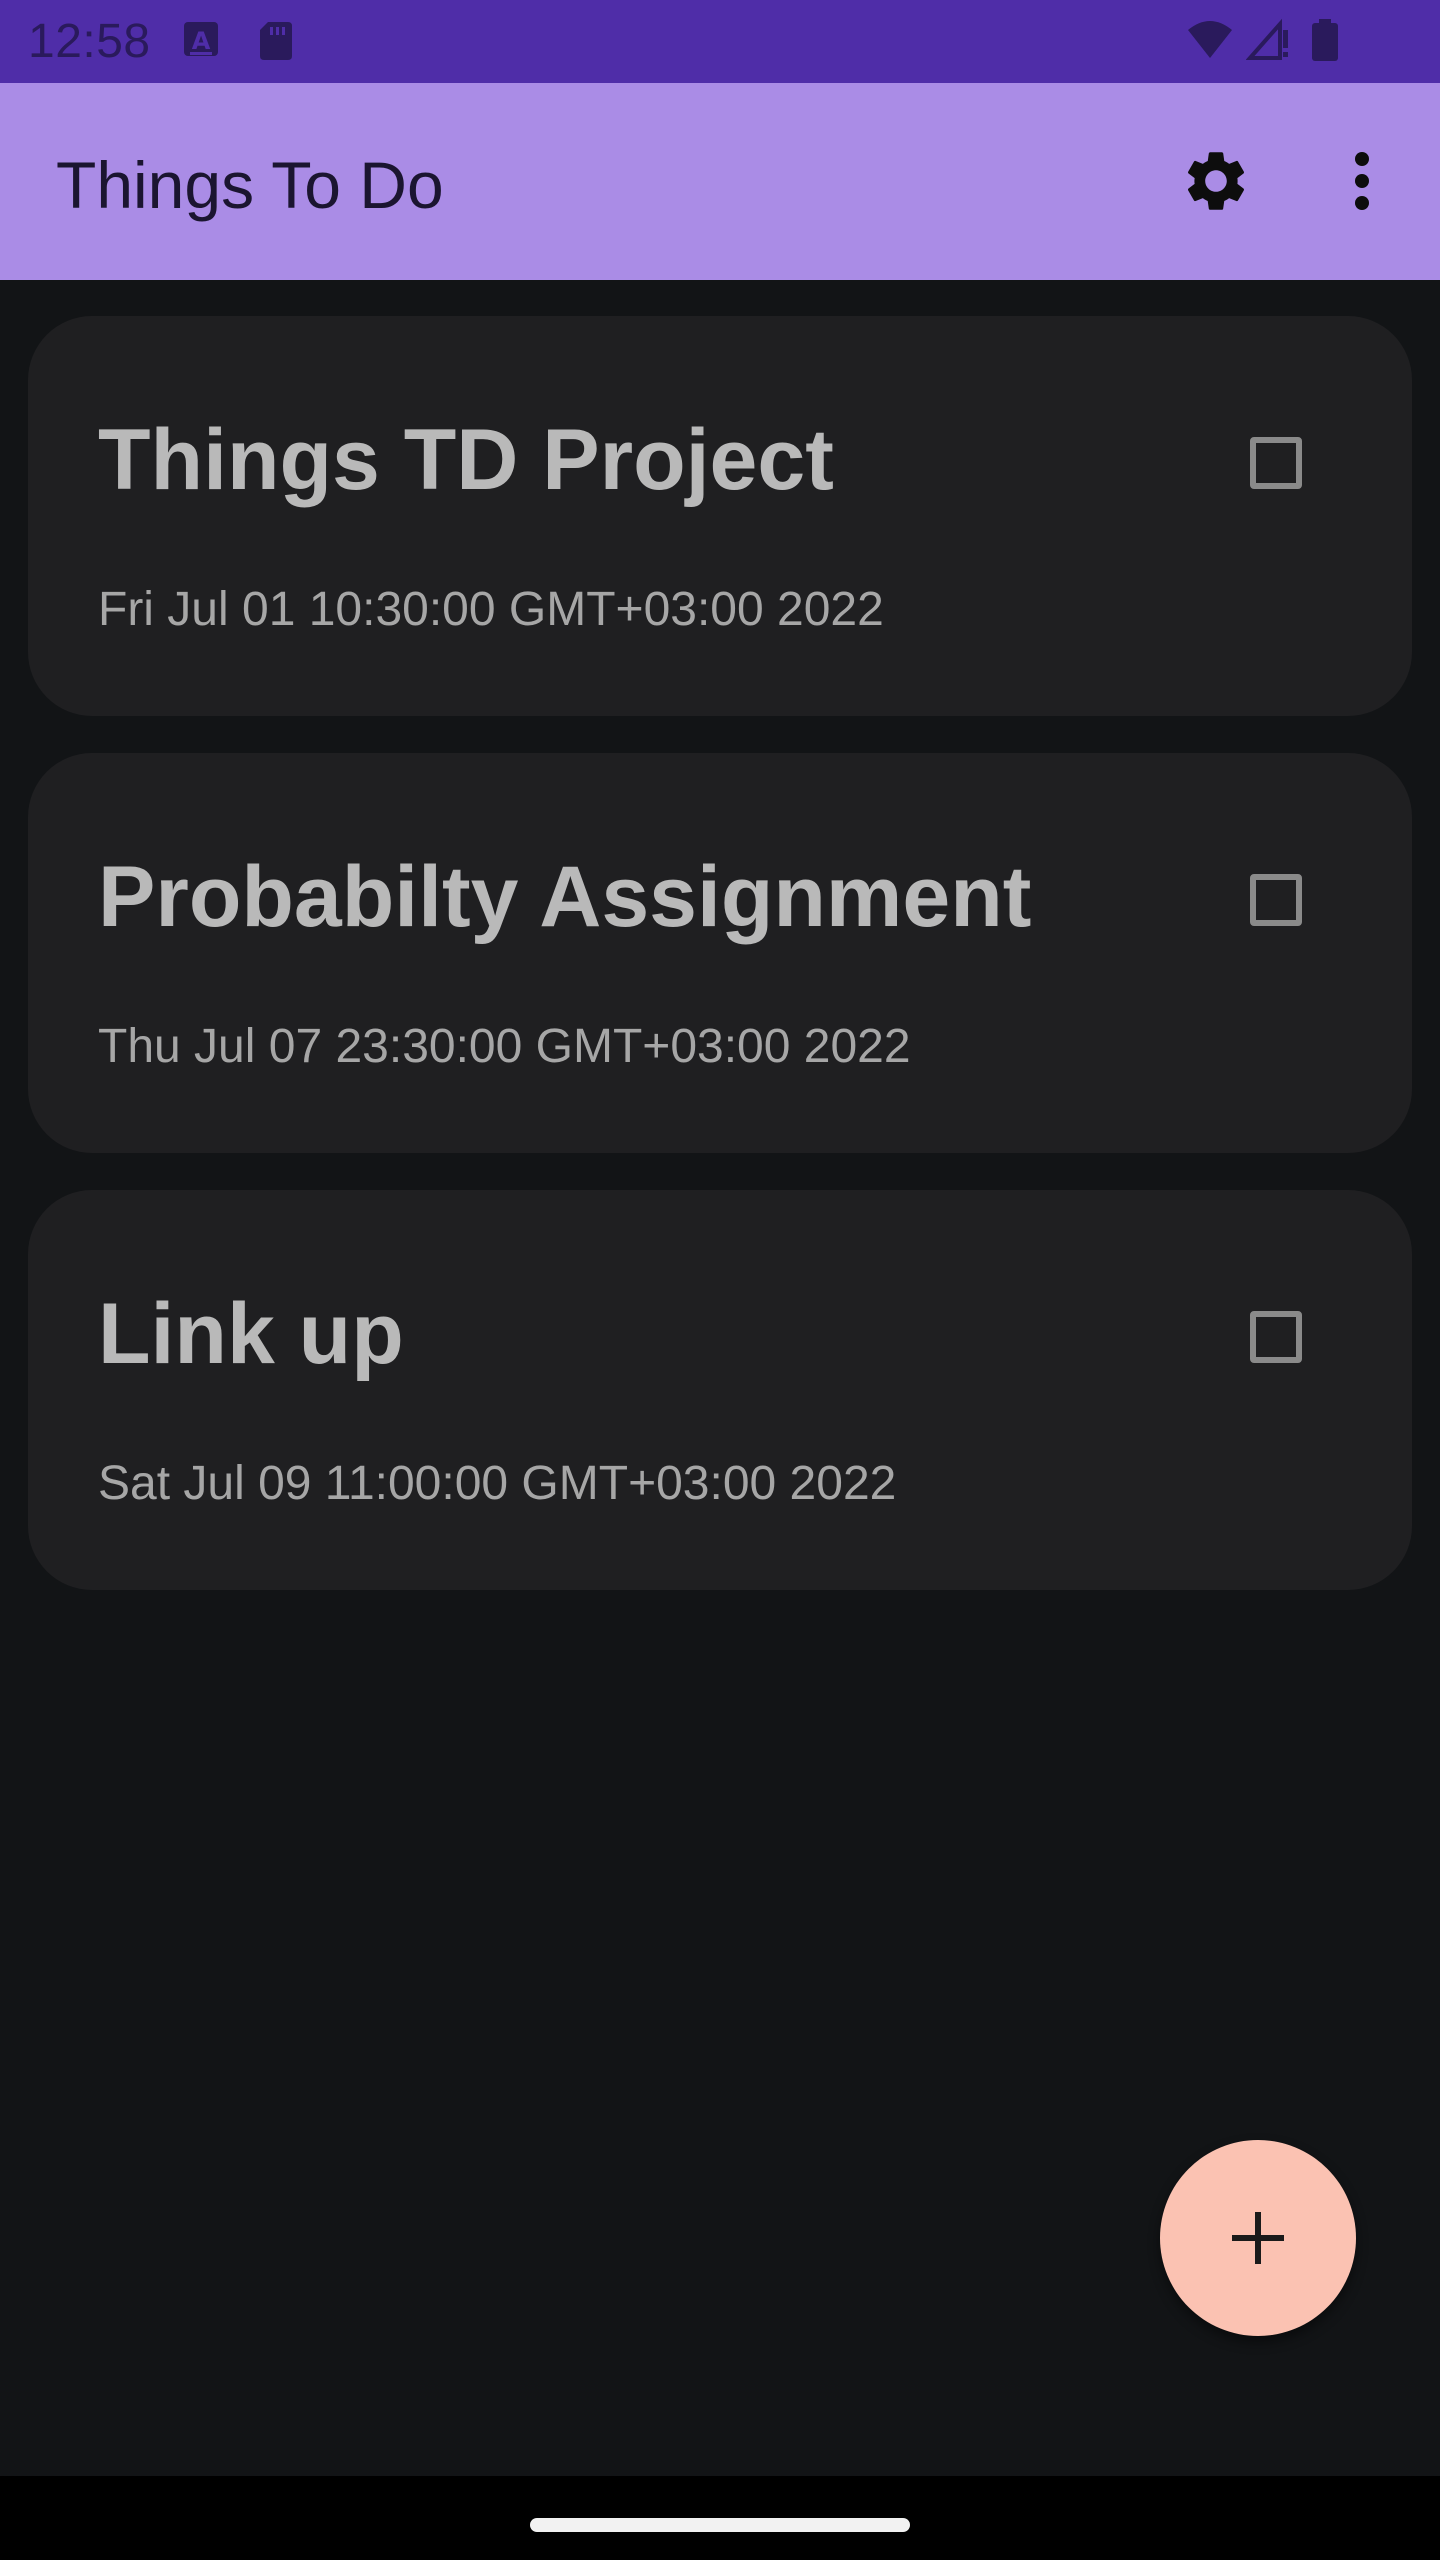  I want to click on cellular-no-signal-icon, so click(1267, 40).